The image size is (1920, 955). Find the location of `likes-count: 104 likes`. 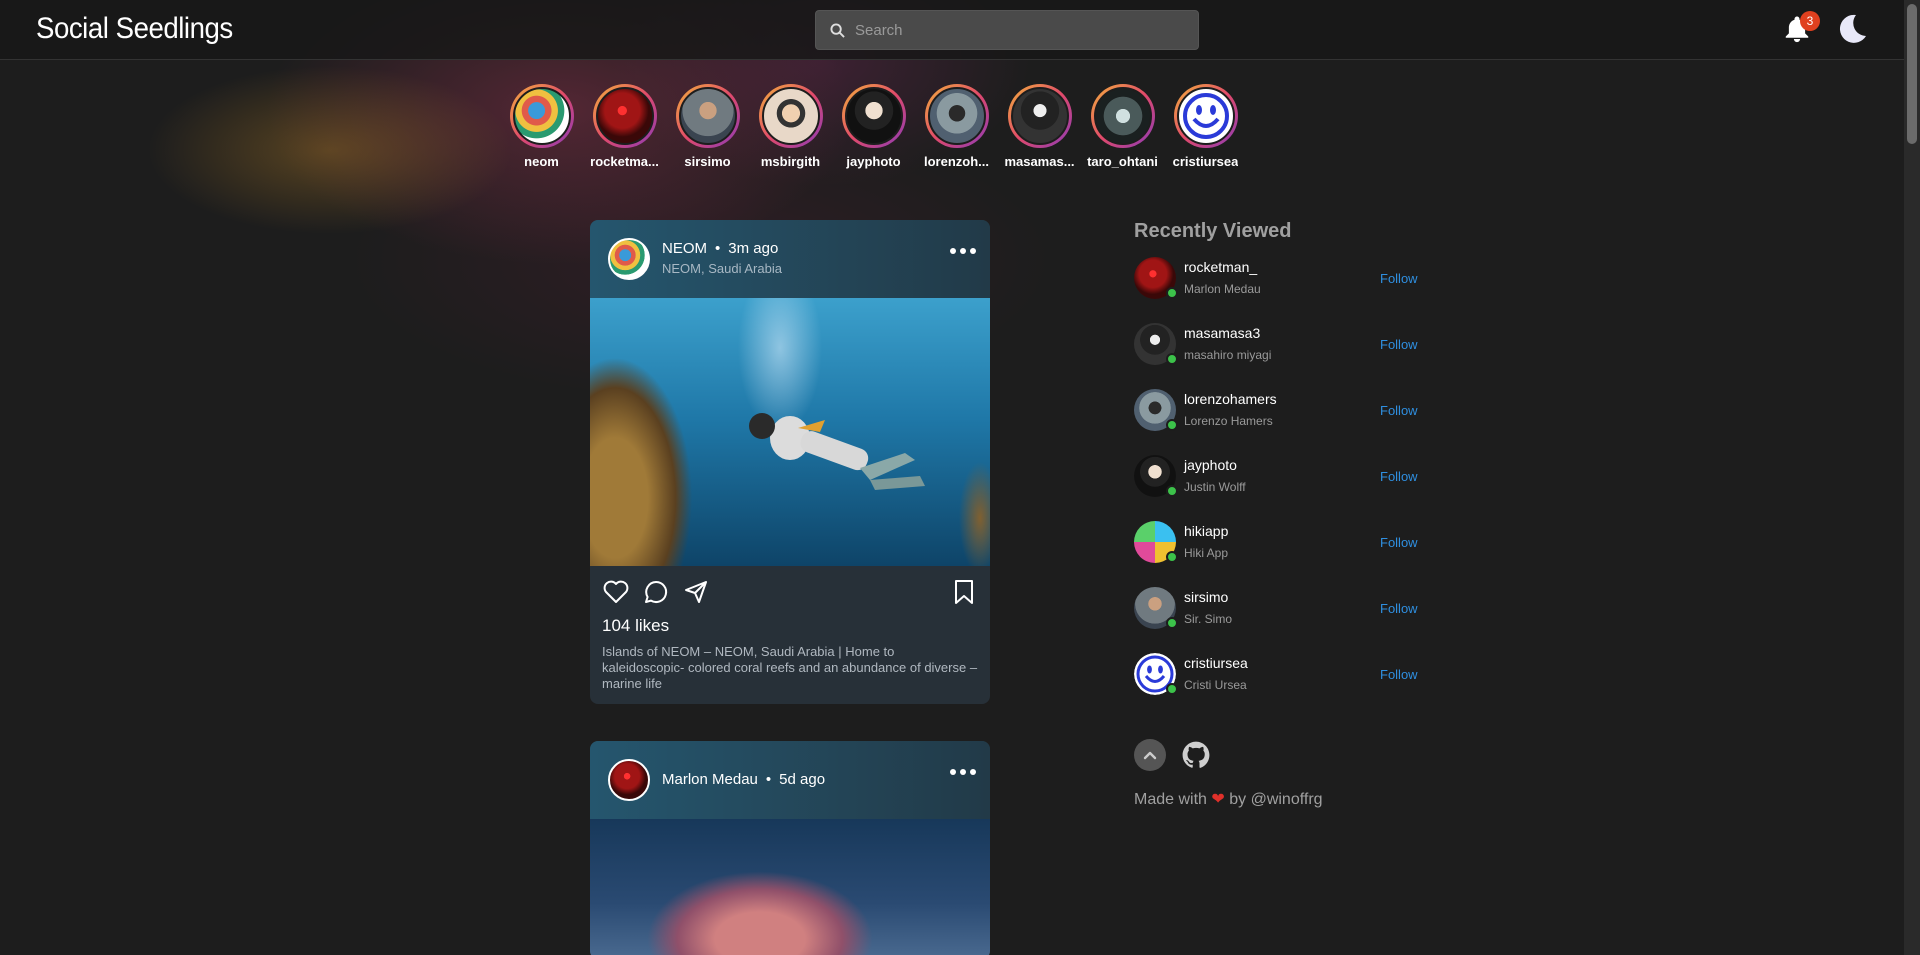

likes-count: 104 likes is located at coordinates (790, 626).